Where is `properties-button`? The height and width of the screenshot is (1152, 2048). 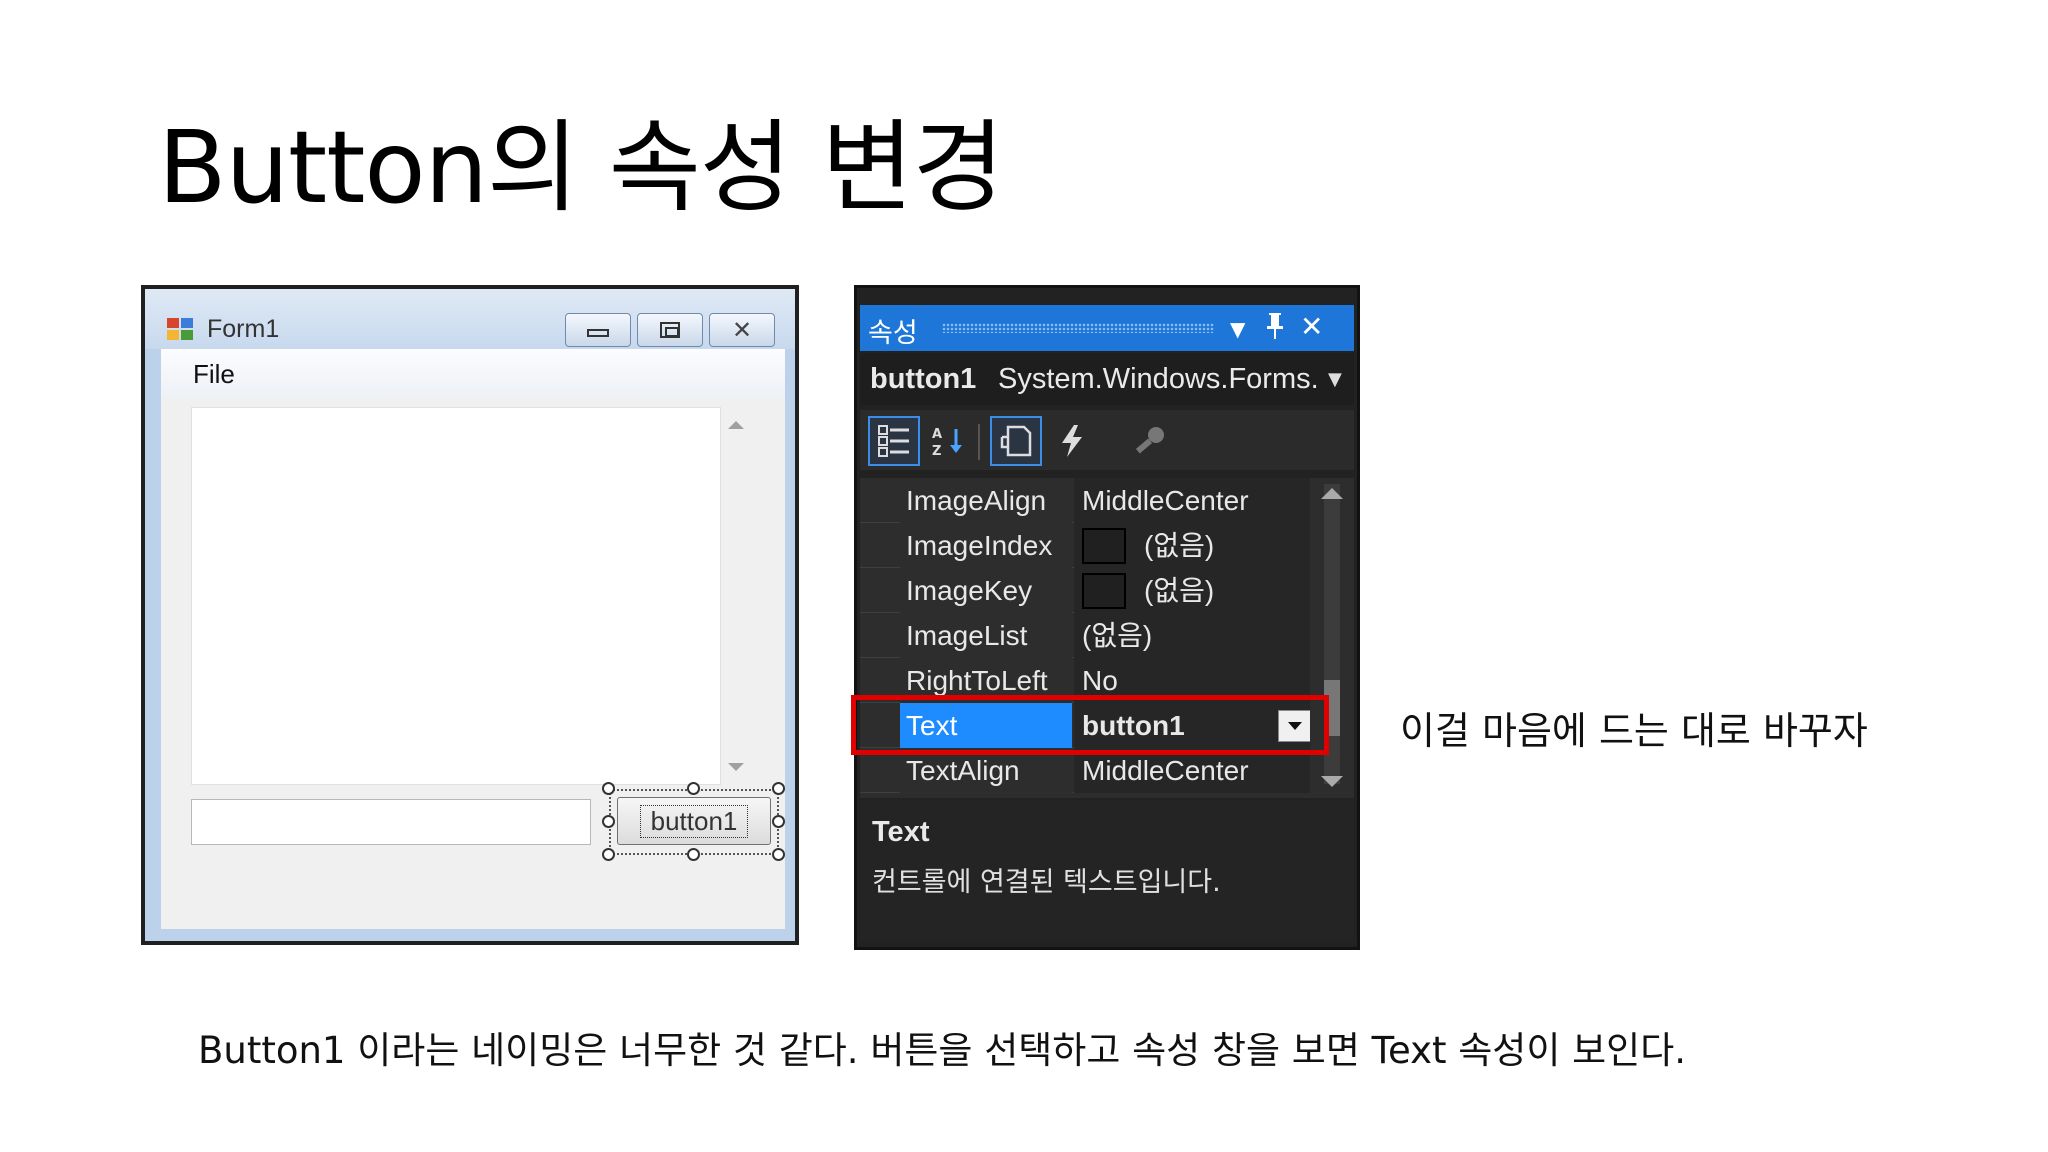 properties-button is located at coordinates (1016, 441).